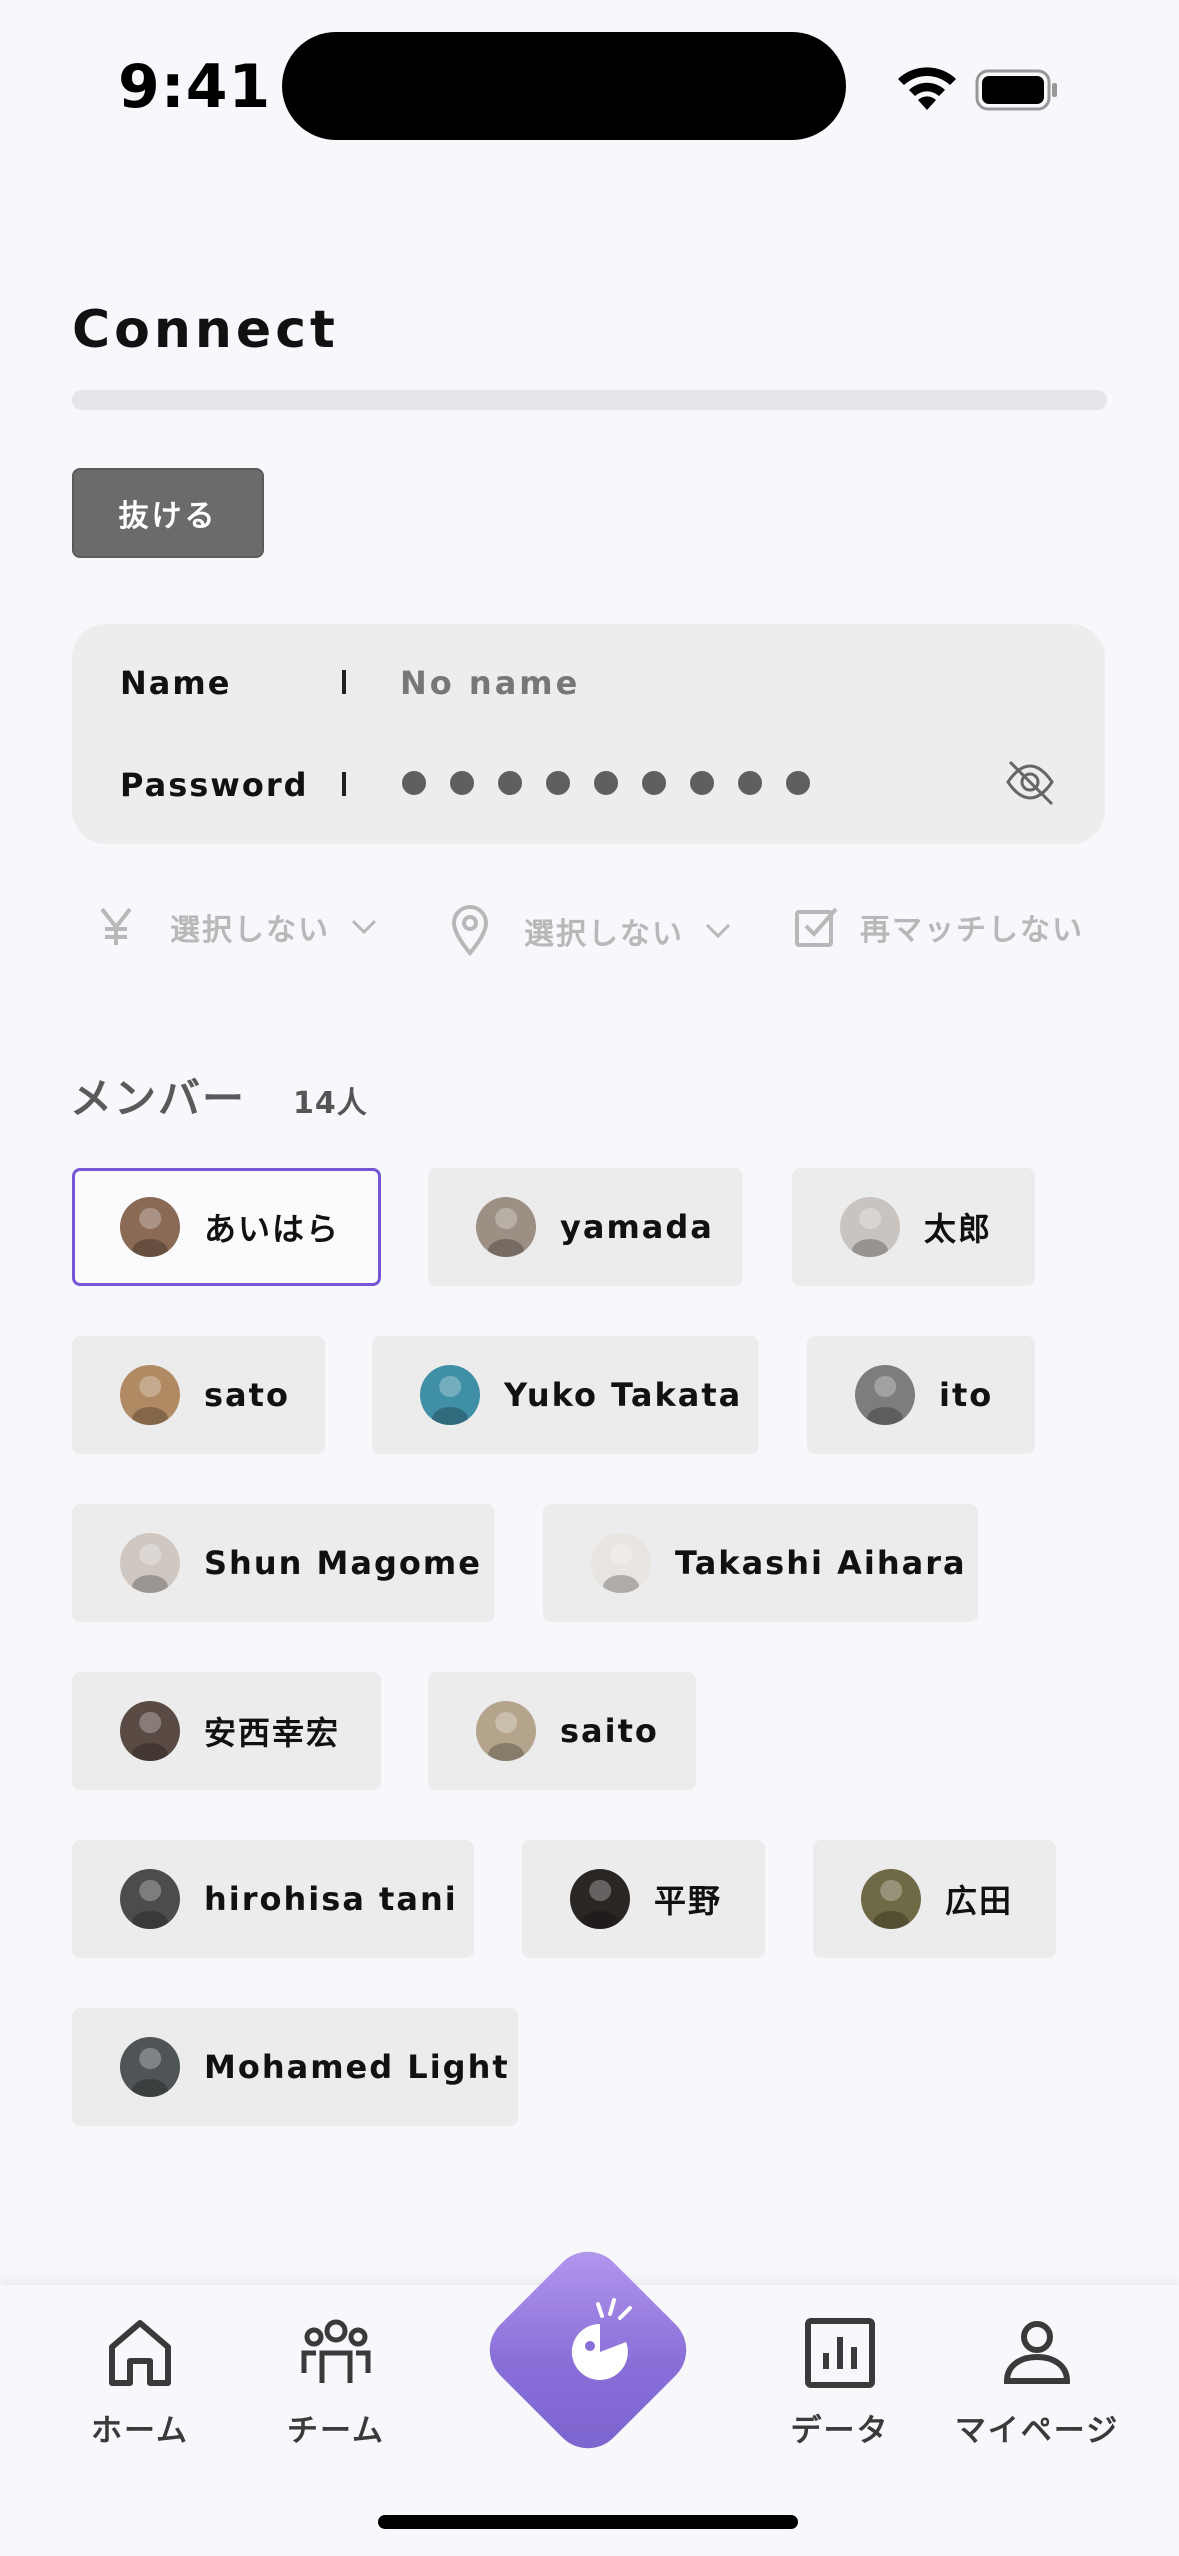  I want to click on eye-off-icon, so click(1030, 782).